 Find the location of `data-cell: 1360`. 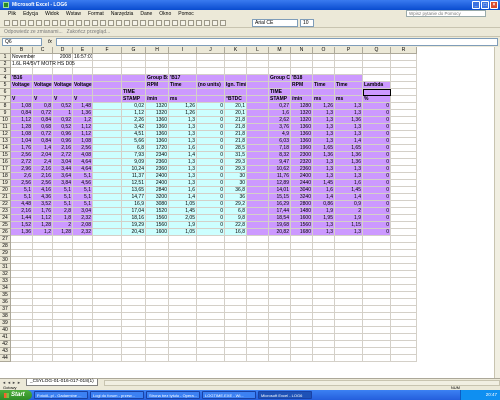

data-cell: 1360 is located at coordinates (157, 120).